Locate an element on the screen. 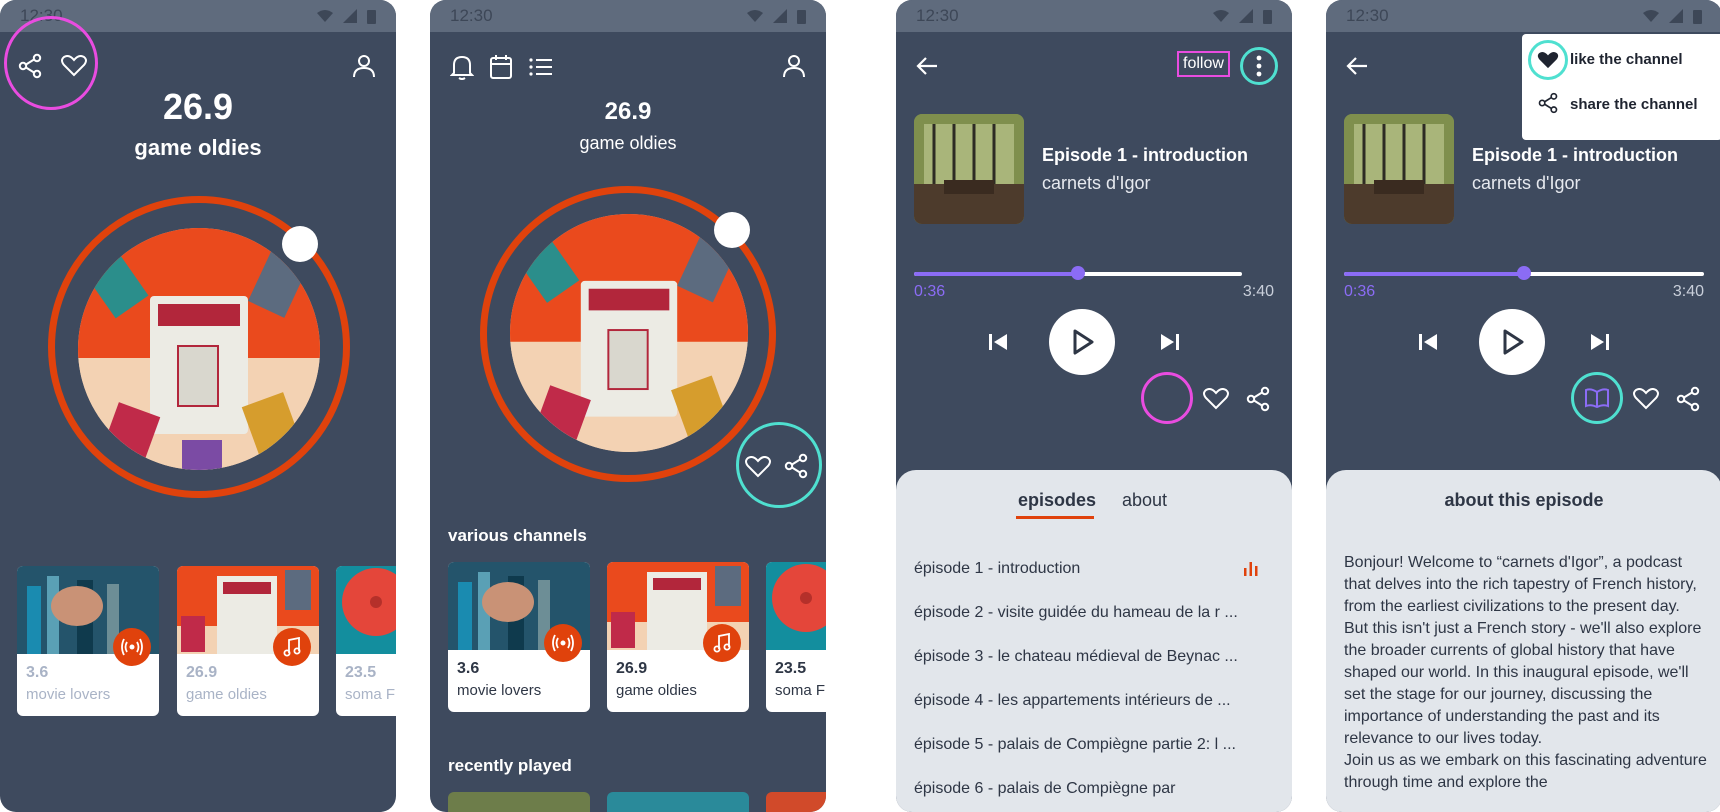 The height and width of the screenshot is (812, 1720). tab-episodes: episodes is located at coordinates (1057, 500).